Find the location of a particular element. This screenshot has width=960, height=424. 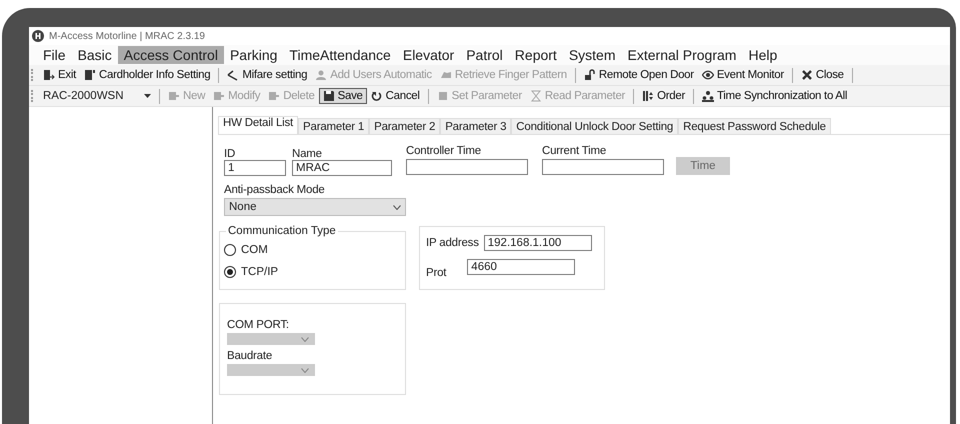

toolbar-button: Remote Open Door is located at coordinates (639, 75).